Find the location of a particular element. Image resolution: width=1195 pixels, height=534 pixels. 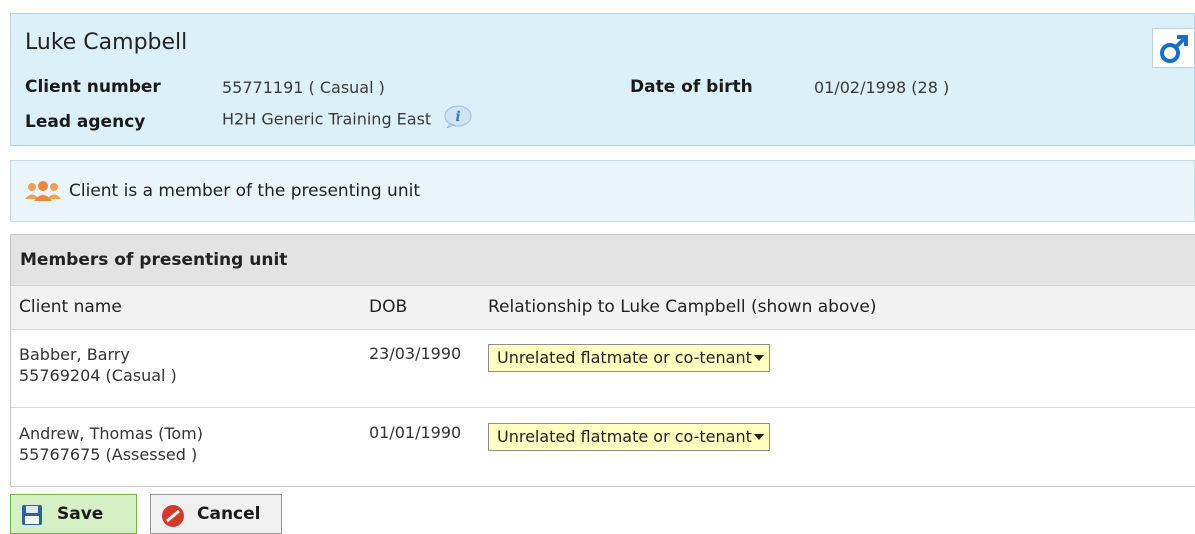

column-header-dob: DOB is located at coordinates (388, 307).